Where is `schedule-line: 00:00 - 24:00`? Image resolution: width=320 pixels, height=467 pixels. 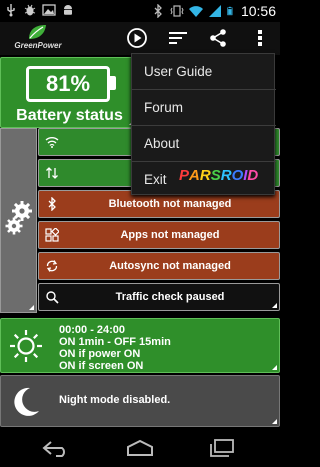 schedule-line: 00:00 - 24:00 is located at coordinates (92, 330).